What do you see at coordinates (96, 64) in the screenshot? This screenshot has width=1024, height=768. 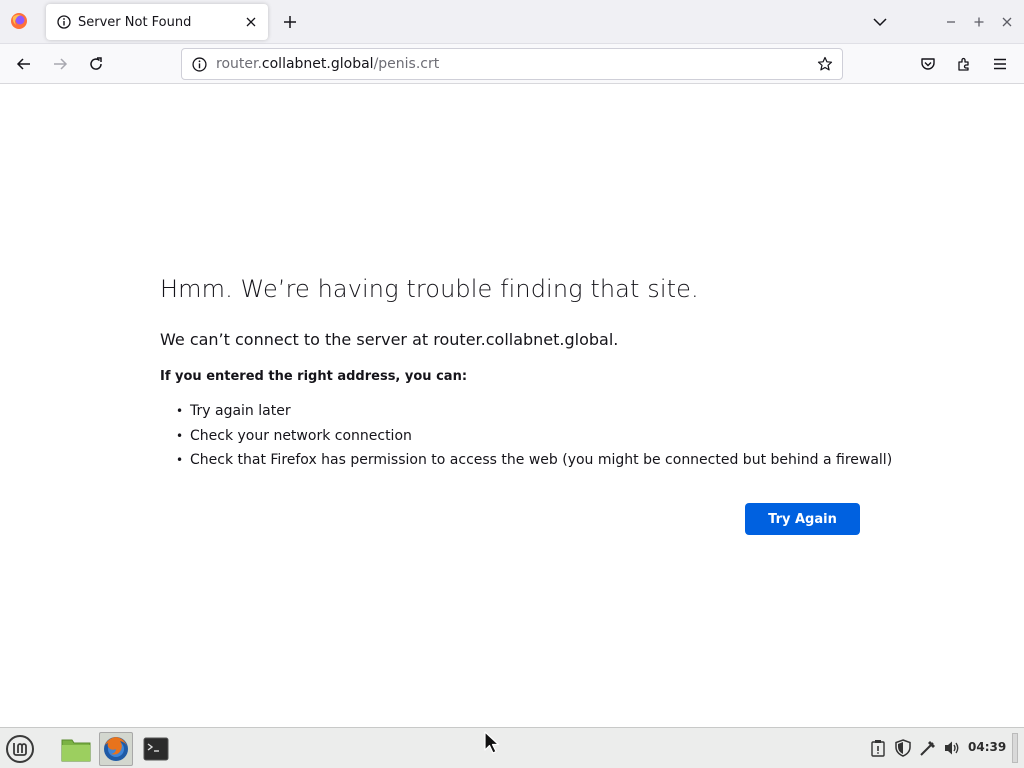 I see `reload-icon` at bounding box center [96, 64].